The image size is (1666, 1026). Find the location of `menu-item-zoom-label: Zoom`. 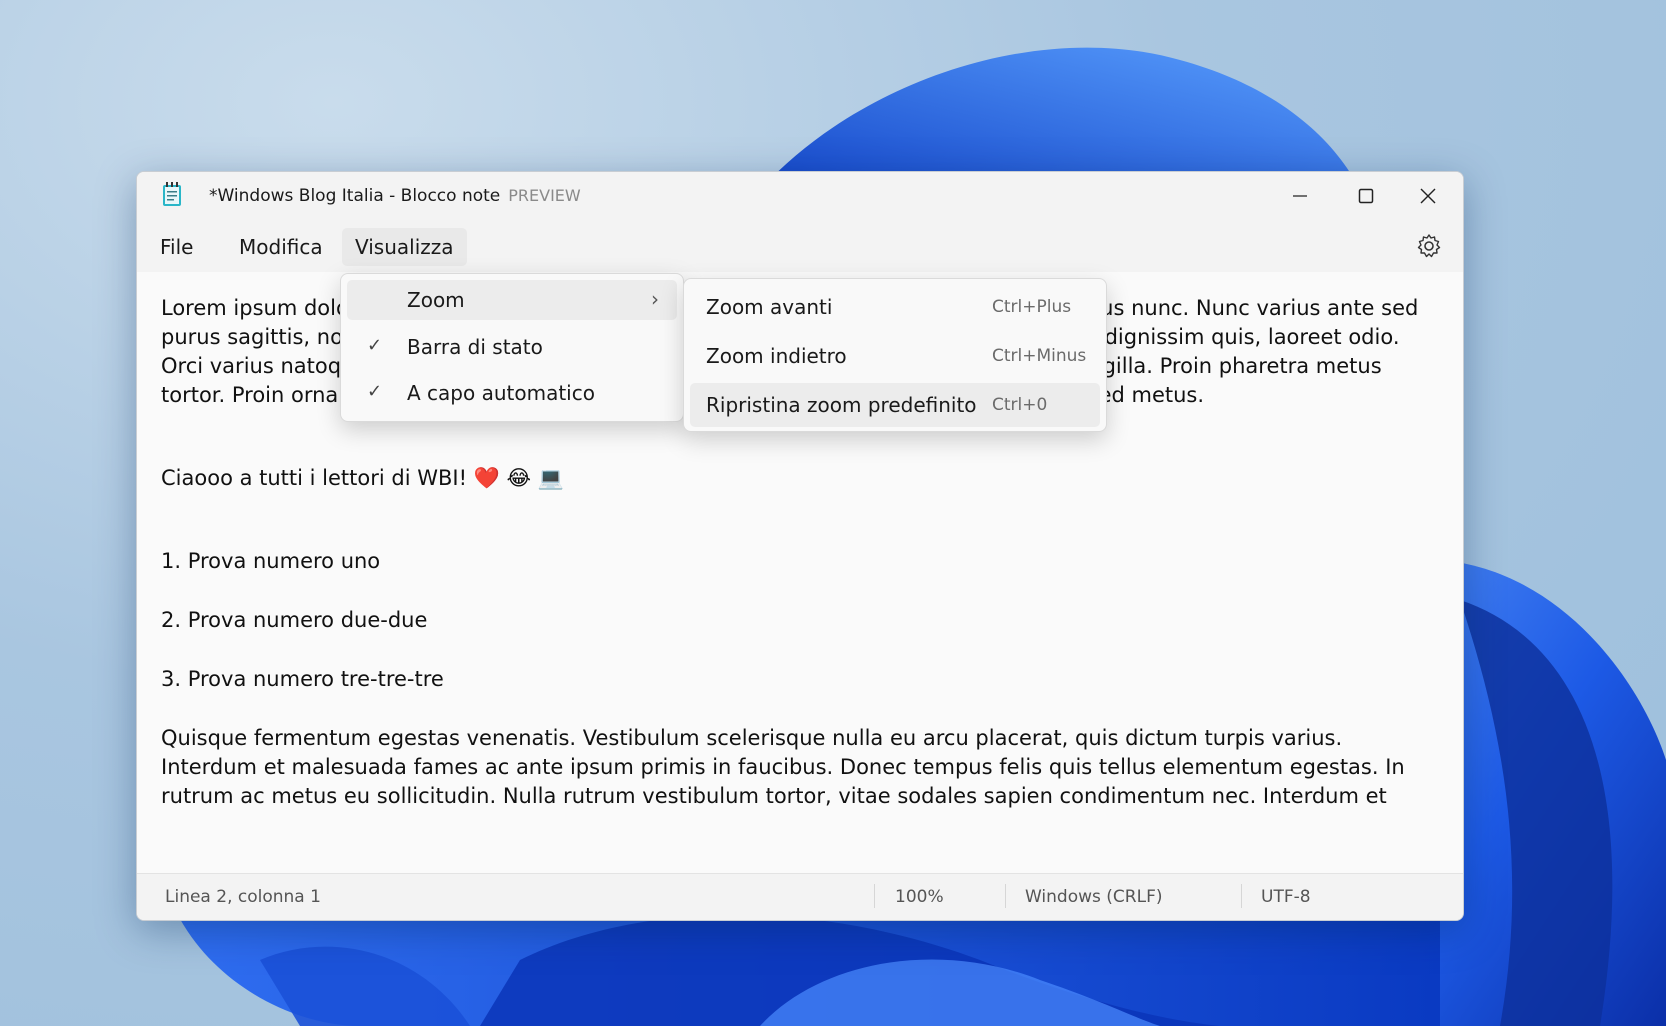

menu-item-zoom-label: Zoom is located at coordinates (436, 300).